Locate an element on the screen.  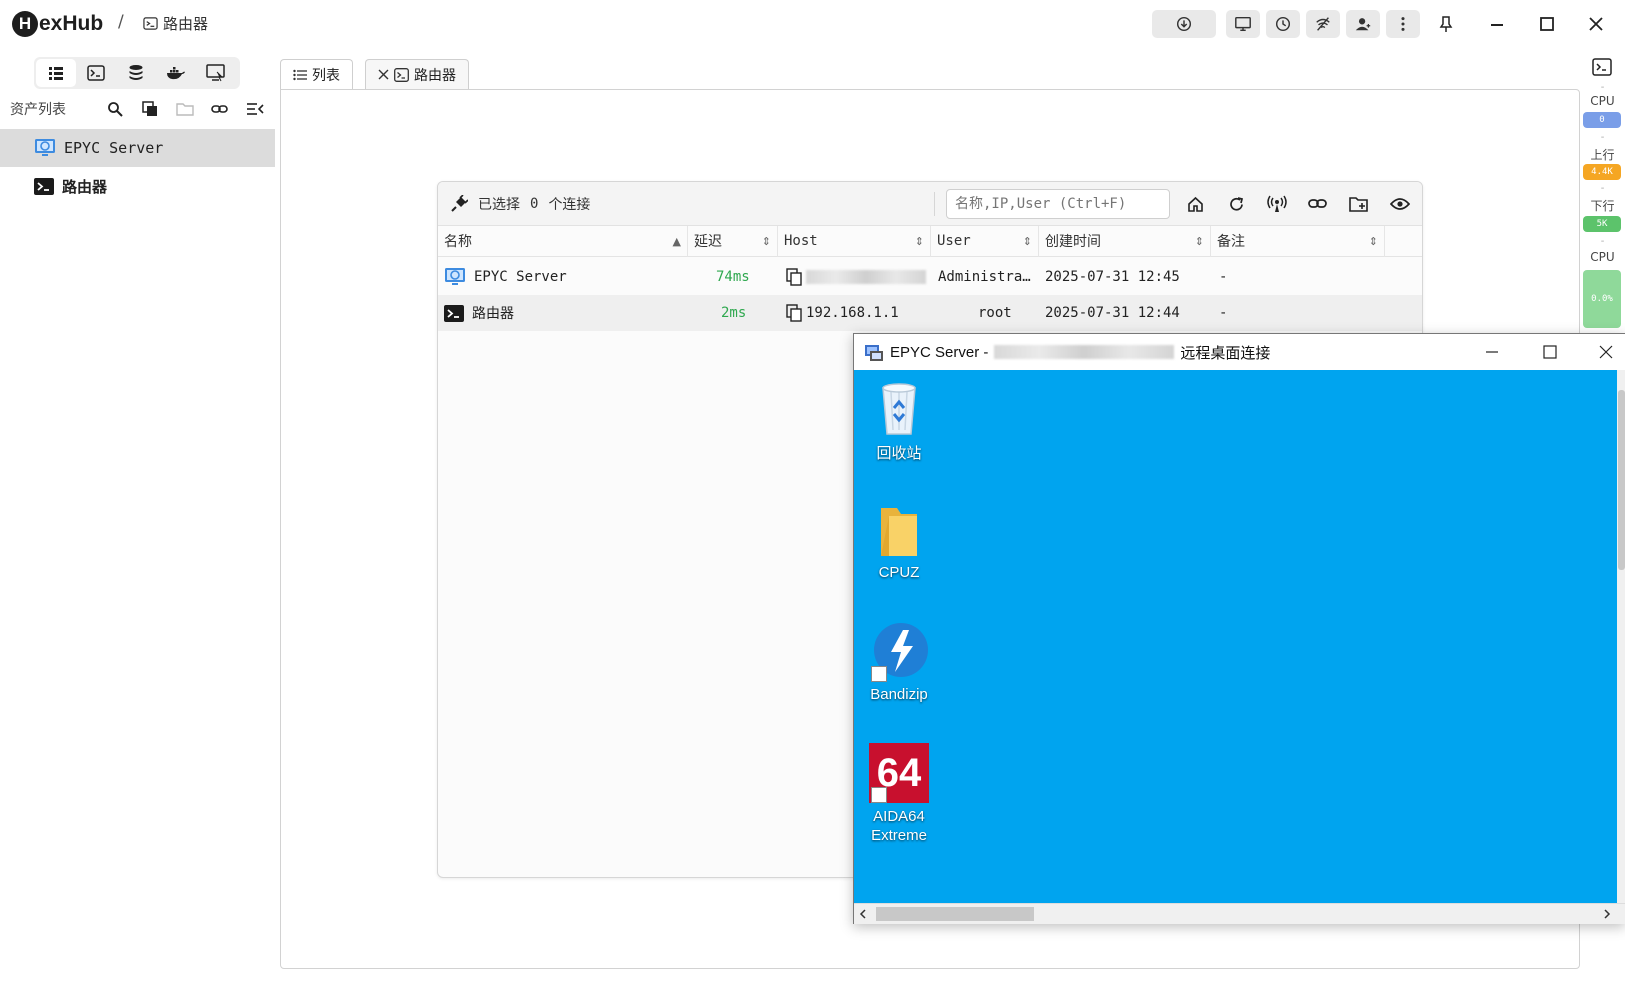
disconnect-button is located at coordinates (1323, 24).